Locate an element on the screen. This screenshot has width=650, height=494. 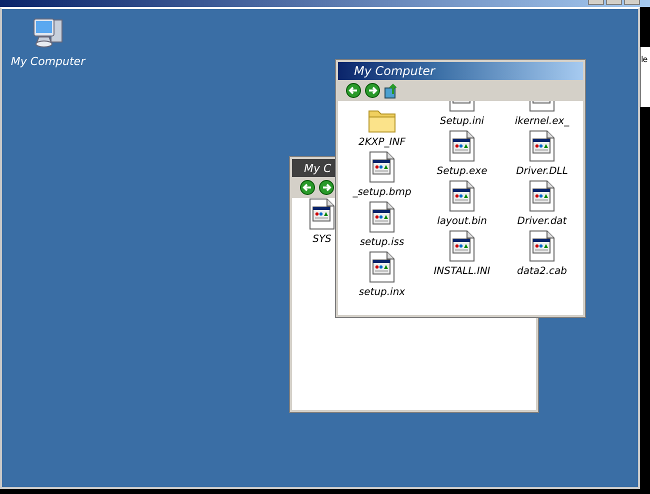
file-label: setup.inx is located at coordinates (382, 293).